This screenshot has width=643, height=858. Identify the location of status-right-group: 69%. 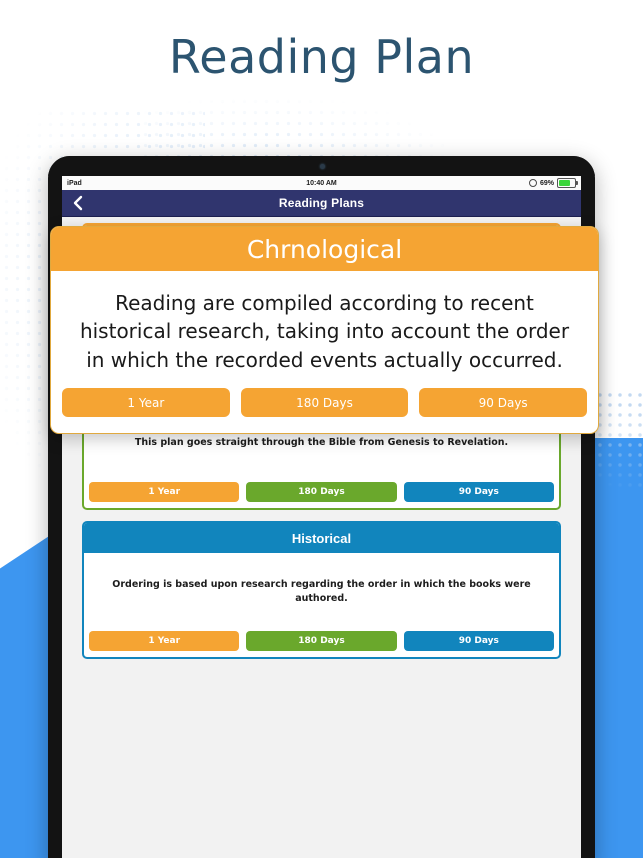
(553, 183).